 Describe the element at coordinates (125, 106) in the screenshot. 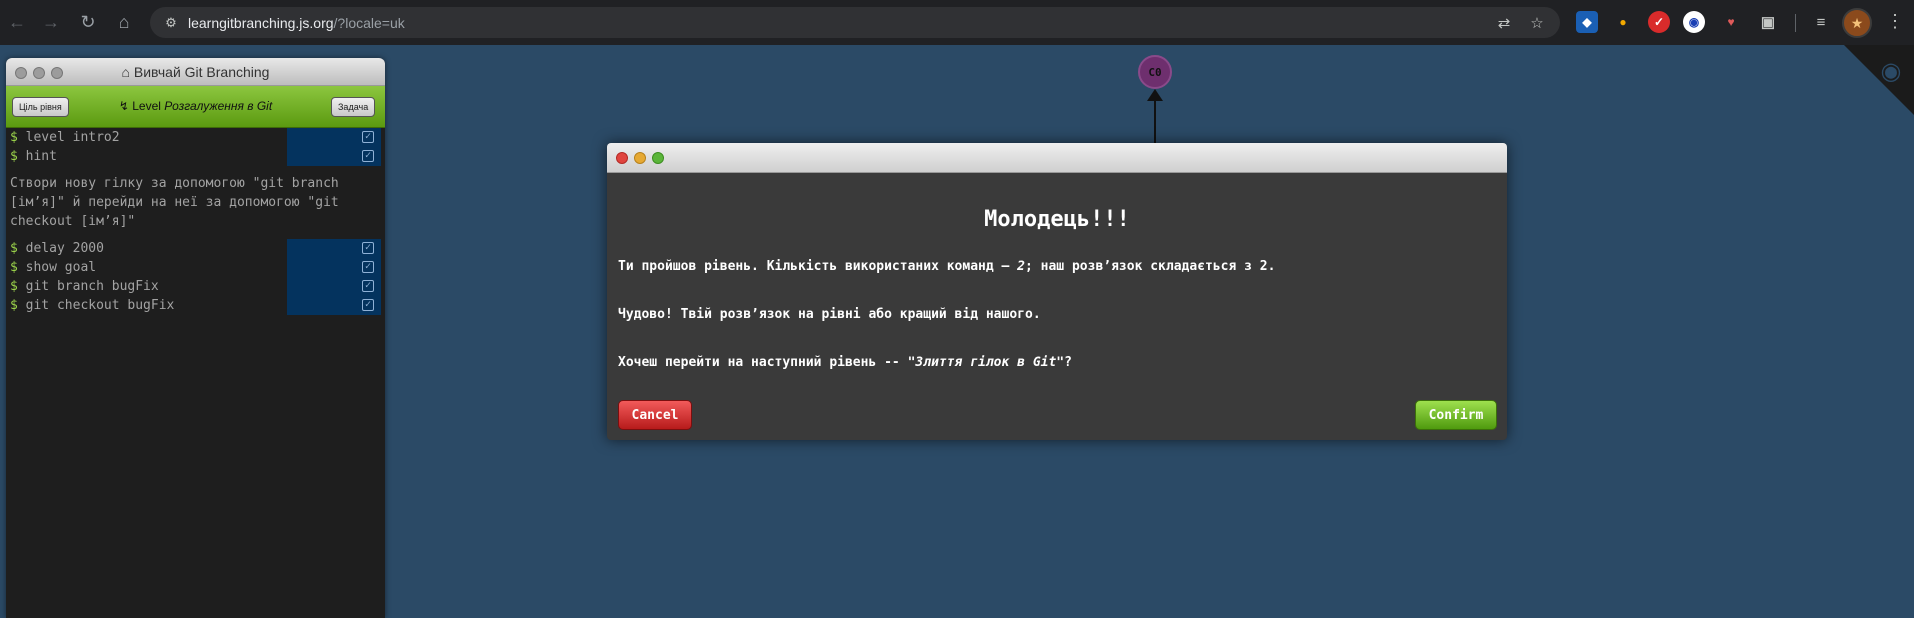

I see `lightning-icon: ↯` at that location.